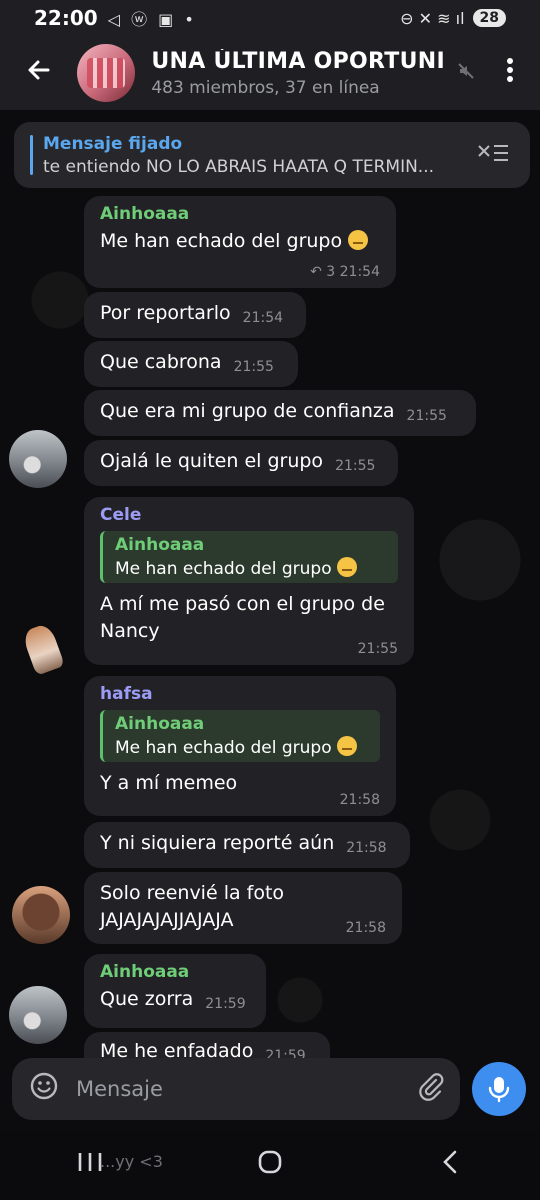  What do you see at coordinates (322, 272) in the screenshot?
I see `reply-count: ↶ 3` at bounding box center [322, 272].